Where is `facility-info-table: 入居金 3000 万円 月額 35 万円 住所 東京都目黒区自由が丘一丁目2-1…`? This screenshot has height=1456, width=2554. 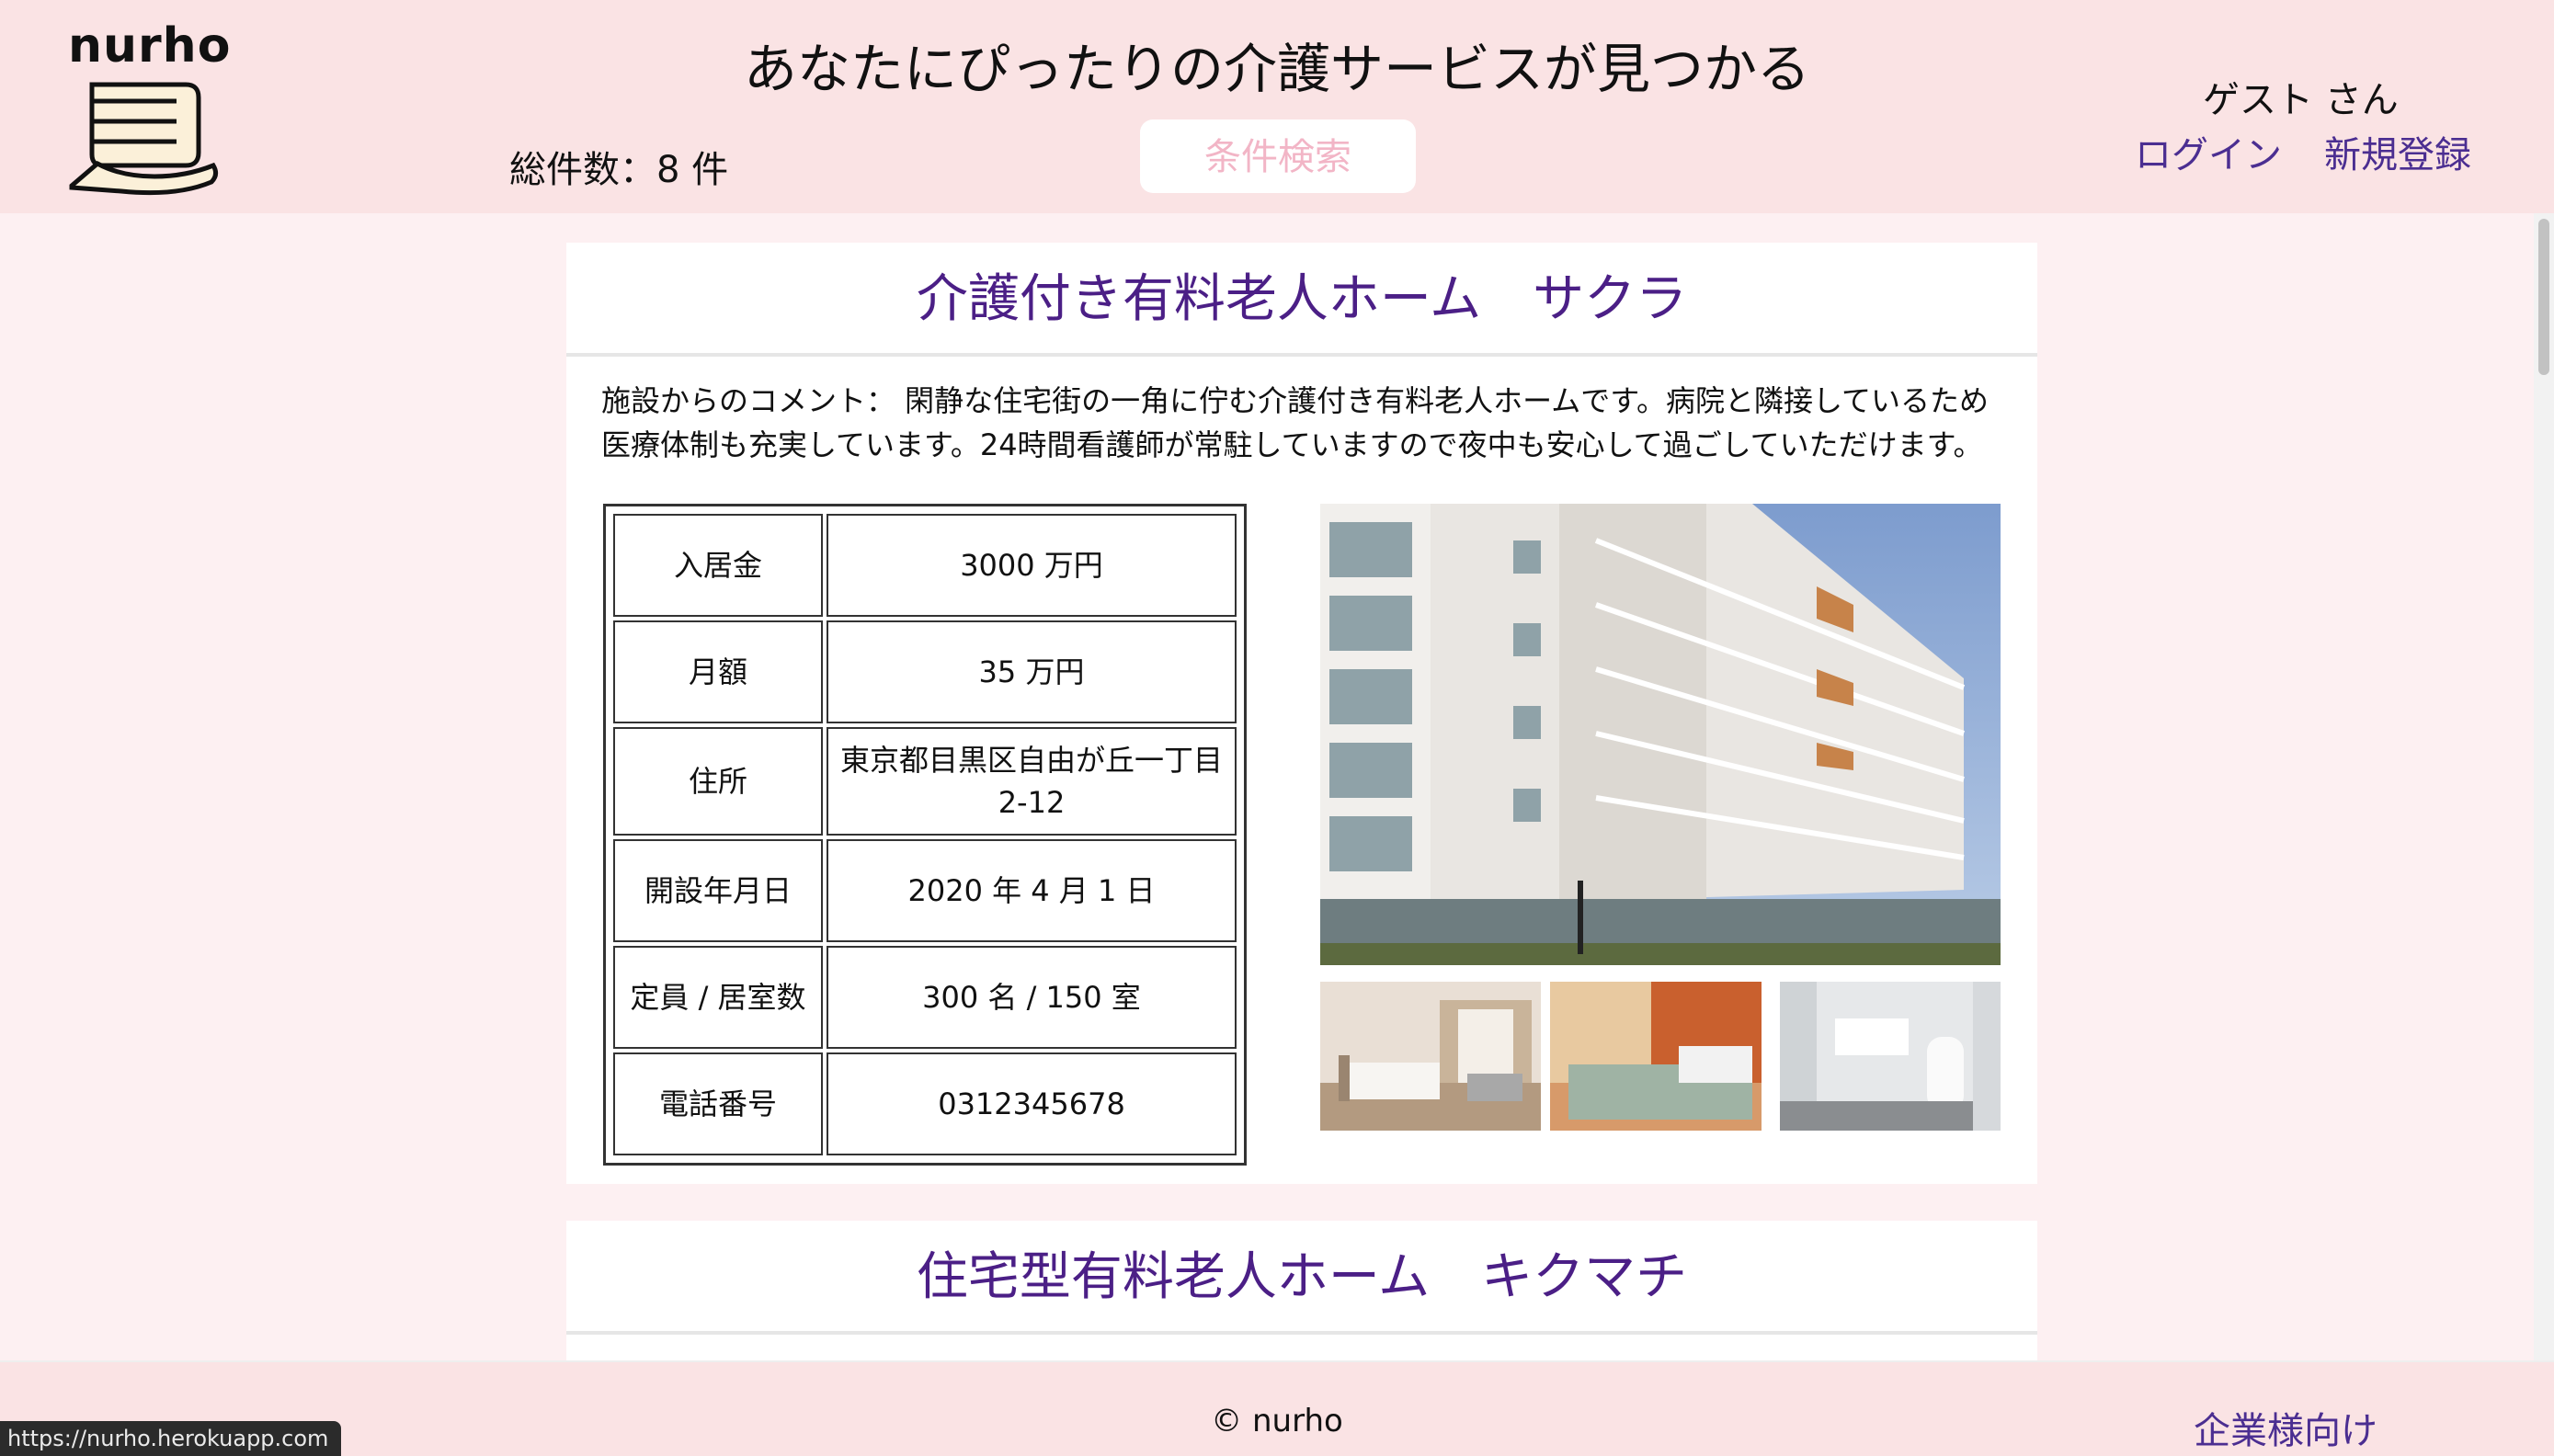
facility-info-table: 入居金 3000 万円 月額 35 万円 住所 東京都目黒区自由が丘一丁目2-1… is located at coordinates (925, 835).